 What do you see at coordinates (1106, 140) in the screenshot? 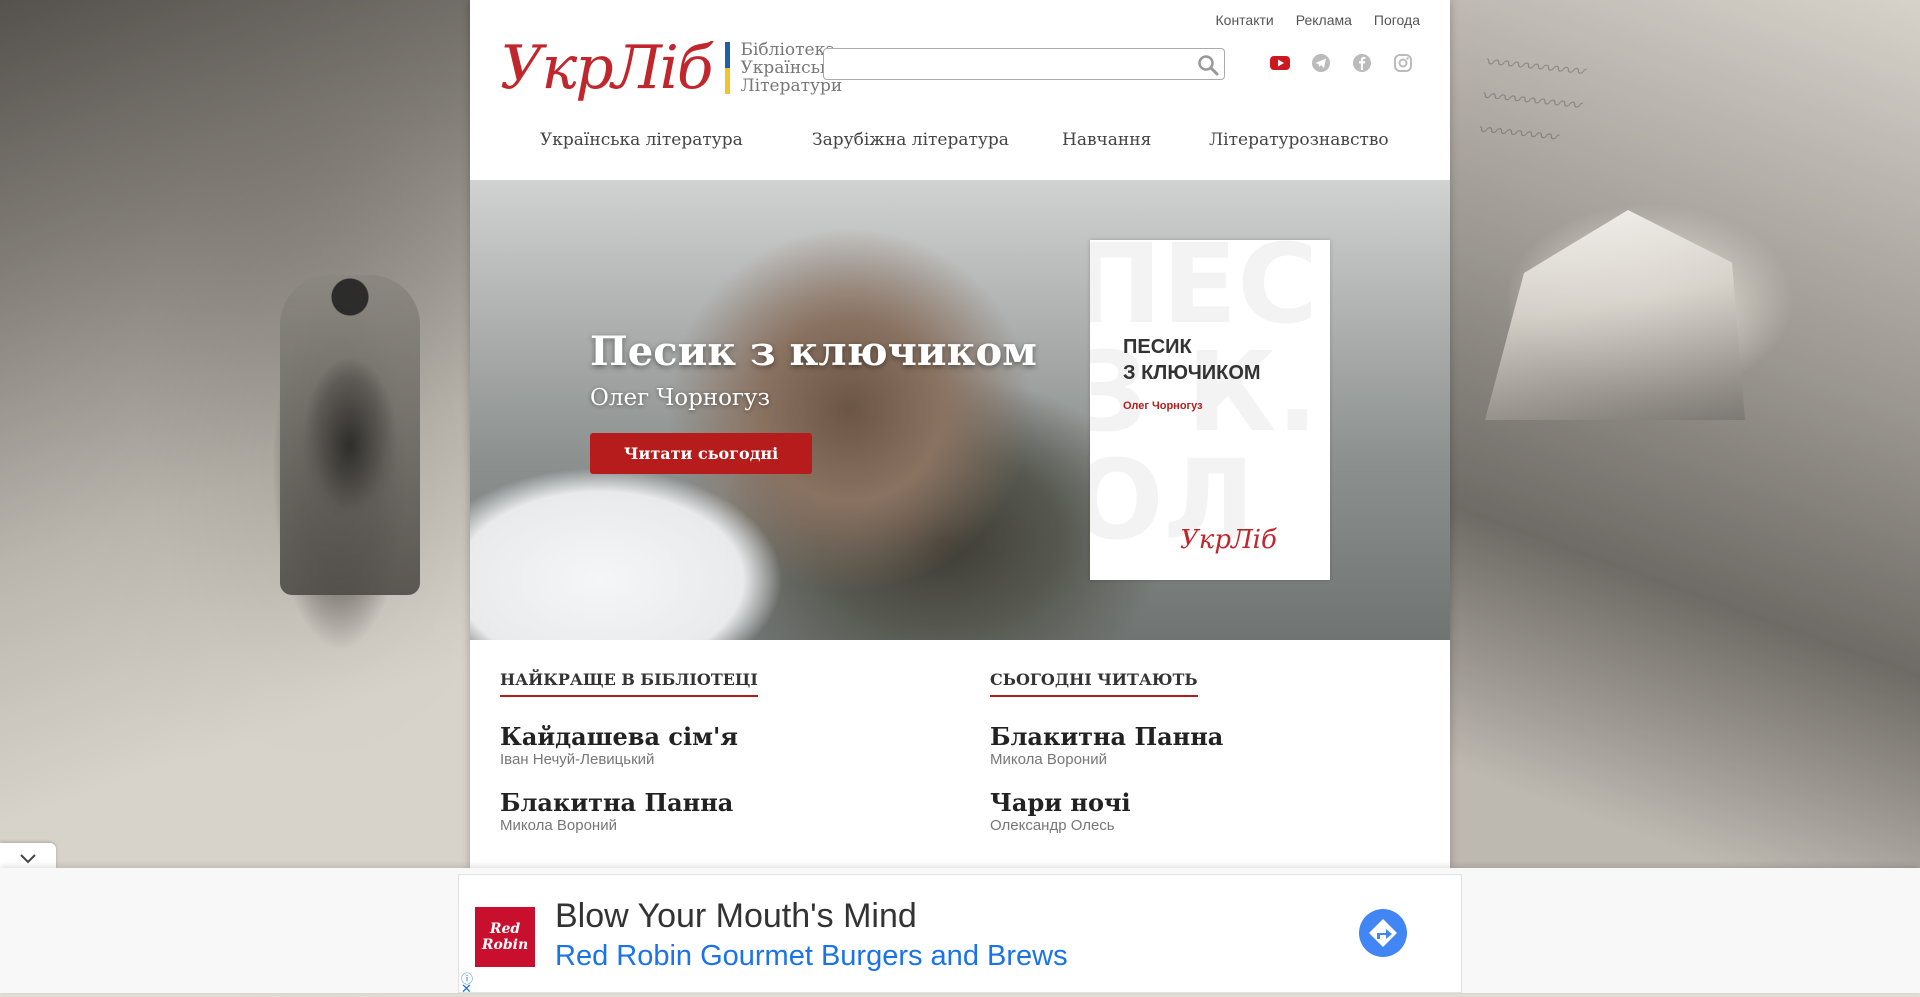
I see `nav-education: Навчання` at bounding box center [1106, 140].